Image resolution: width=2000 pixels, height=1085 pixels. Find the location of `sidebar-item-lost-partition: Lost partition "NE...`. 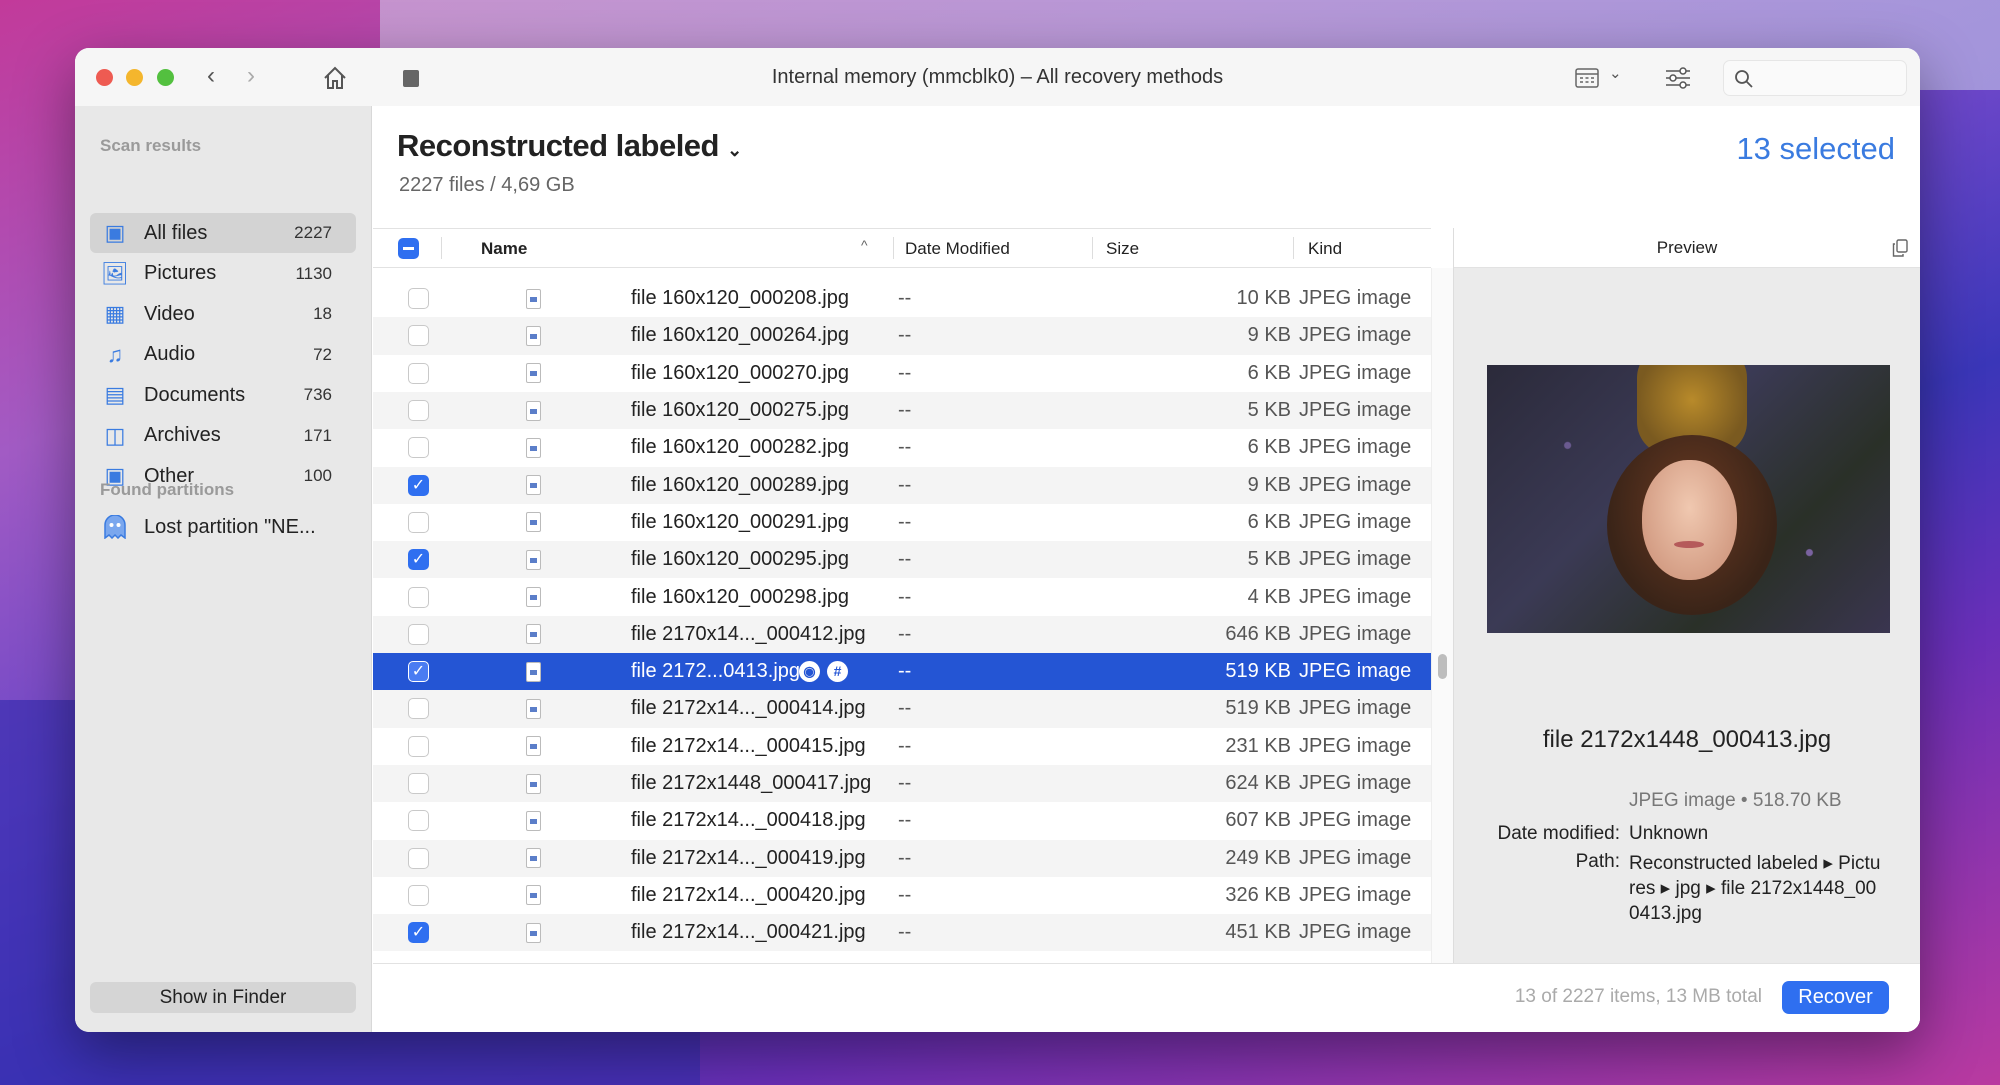

sidebar-item-lost-partition: Lost partition "NE... is located at coordinates (223, 527).